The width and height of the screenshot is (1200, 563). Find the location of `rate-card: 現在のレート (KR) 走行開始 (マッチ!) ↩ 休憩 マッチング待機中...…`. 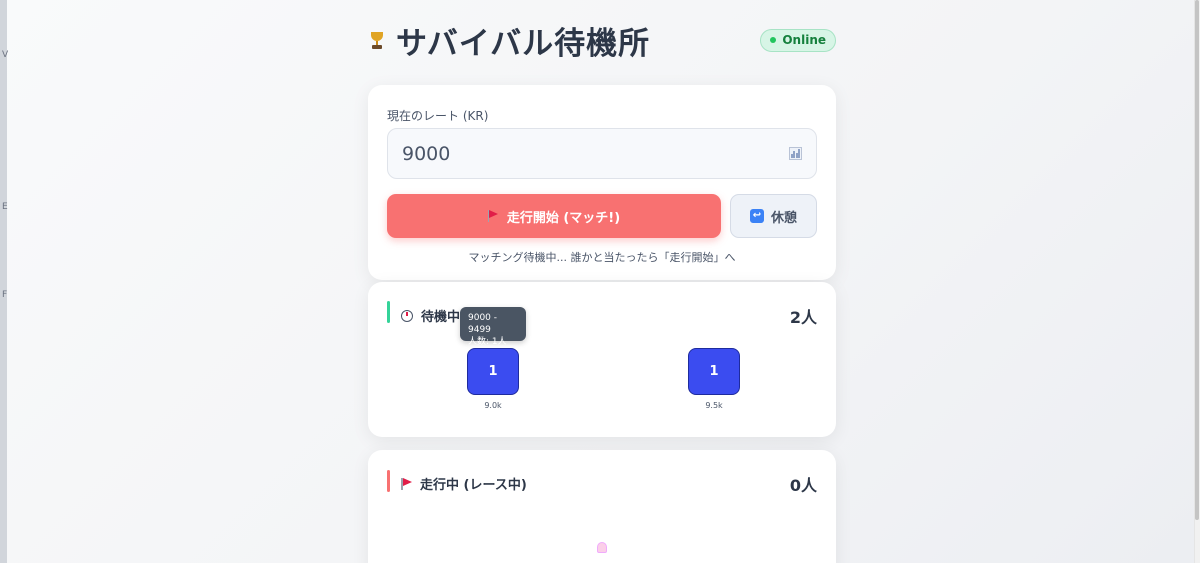

rate-card: 現在のレート (KR) 走行開始 (マッチ!) ↩ 休憩 マッチング待機中...… is located at coordinates (602, 182).